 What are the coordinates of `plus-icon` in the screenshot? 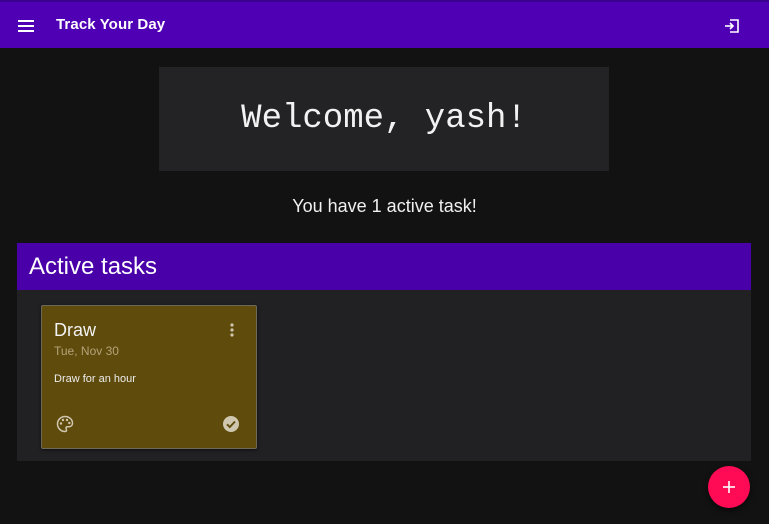 It's located at (729, 487).